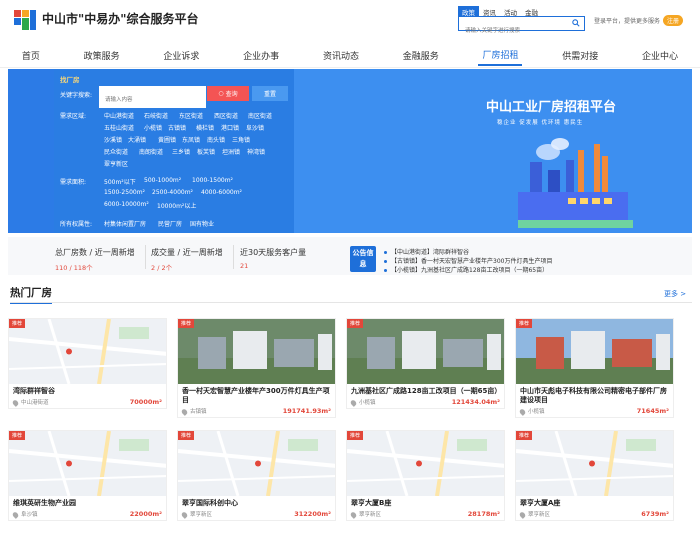 The height and width of the screenshot is (543, 700). What do you see at coordinates (124, 192) in the screenshot?
I see `area-option: 1500-2500m²` at bounding box center [124, 192].